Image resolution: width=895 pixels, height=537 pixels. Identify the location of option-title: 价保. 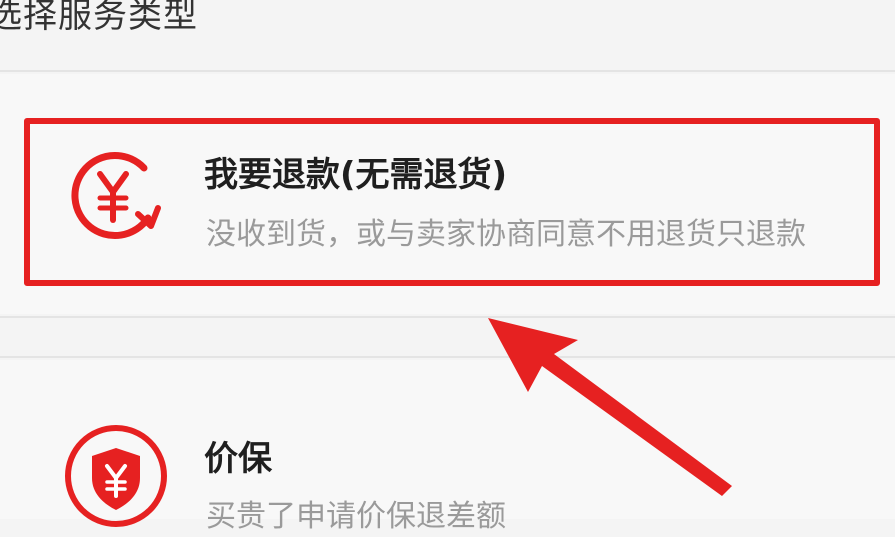
(238, 459).